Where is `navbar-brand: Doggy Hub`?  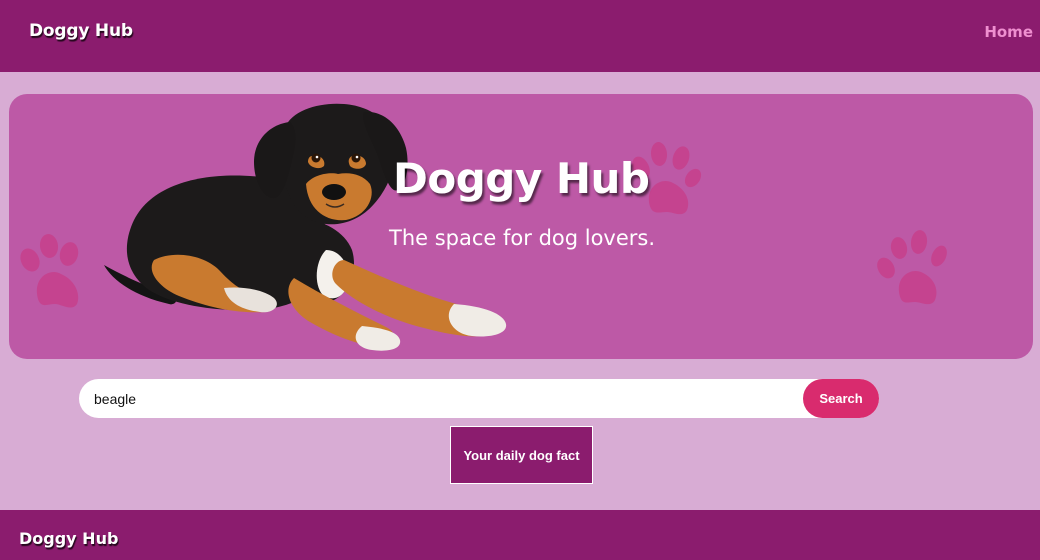 navbar-brand: Doggy Hub is located at coordinates (81, 31).